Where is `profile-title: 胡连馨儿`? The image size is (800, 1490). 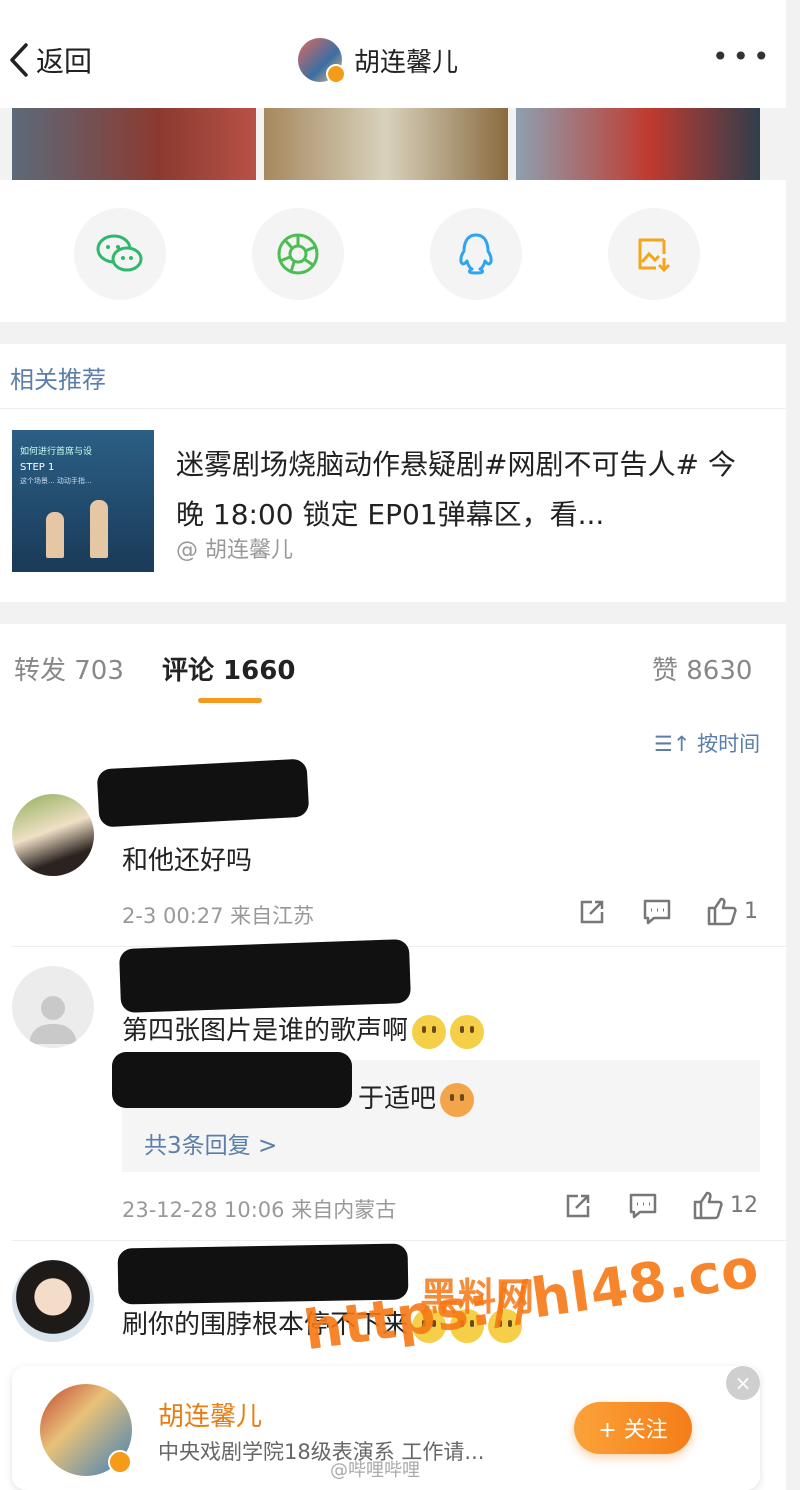
profile-title: 胡连馨儿 is located at coordinates (378, 61).